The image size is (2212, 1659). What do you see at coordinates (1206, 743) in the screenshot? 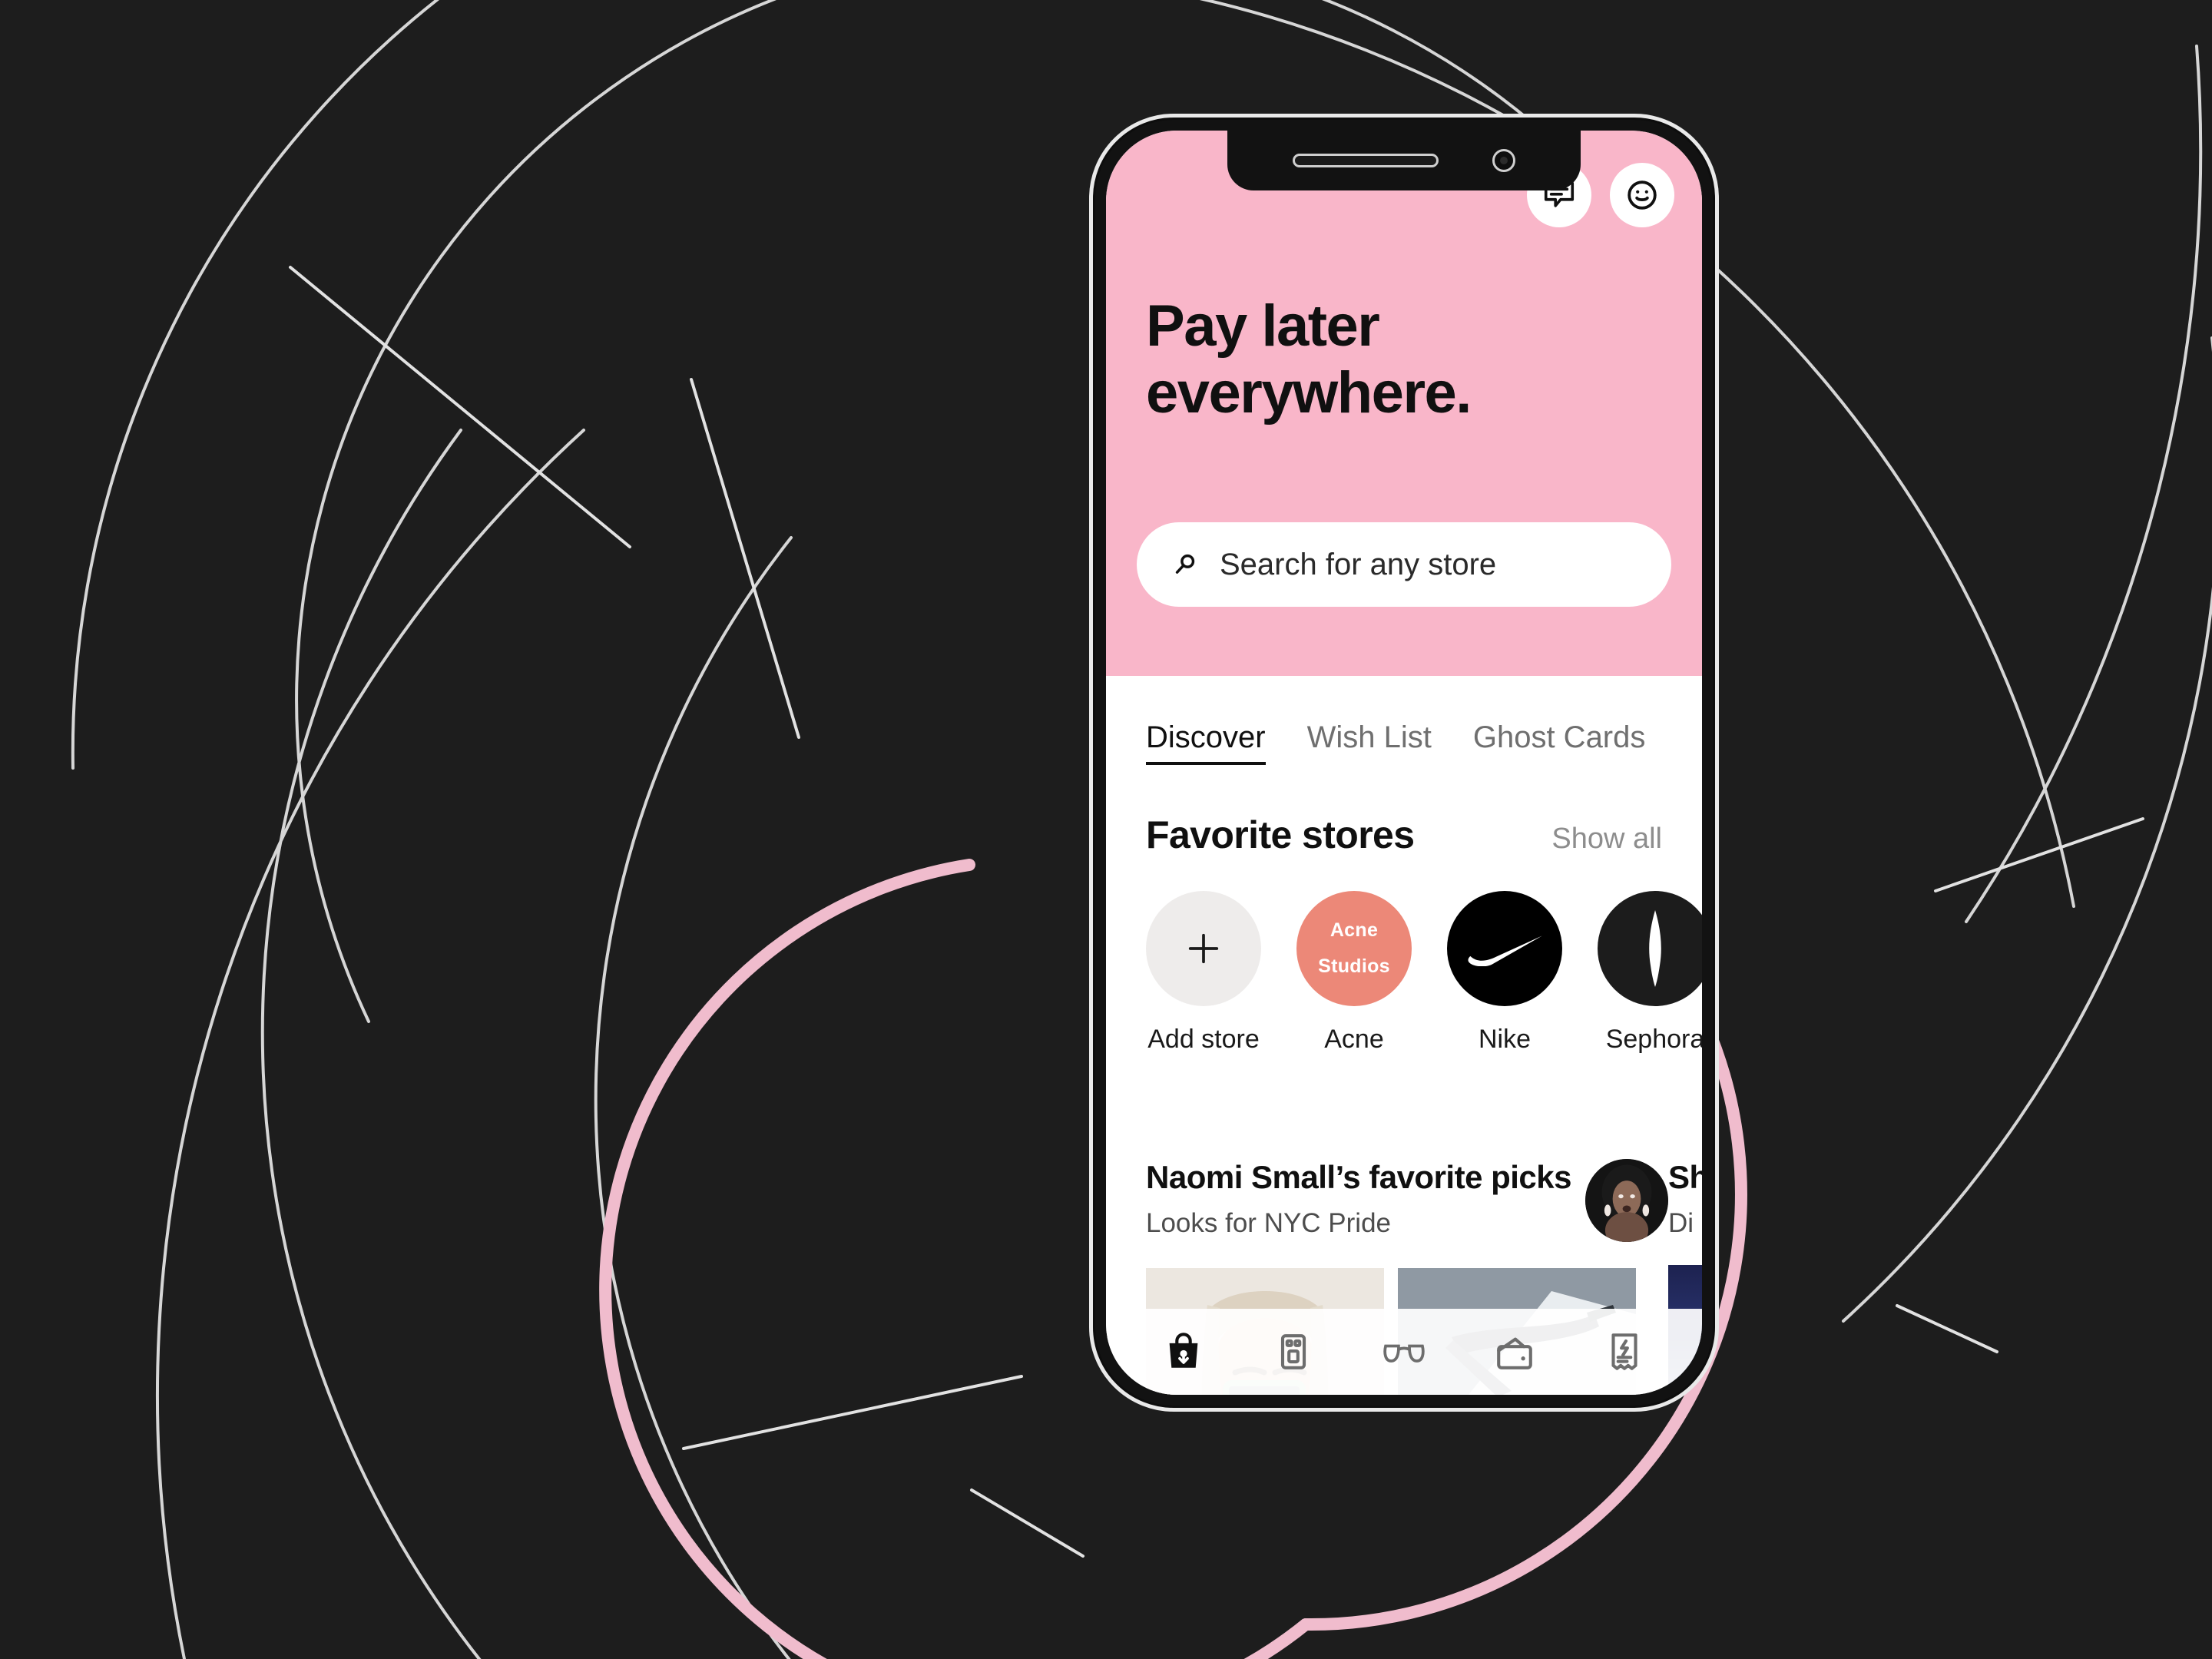
I see `tab-discover: Discover` at bounding box center [1206, 743].